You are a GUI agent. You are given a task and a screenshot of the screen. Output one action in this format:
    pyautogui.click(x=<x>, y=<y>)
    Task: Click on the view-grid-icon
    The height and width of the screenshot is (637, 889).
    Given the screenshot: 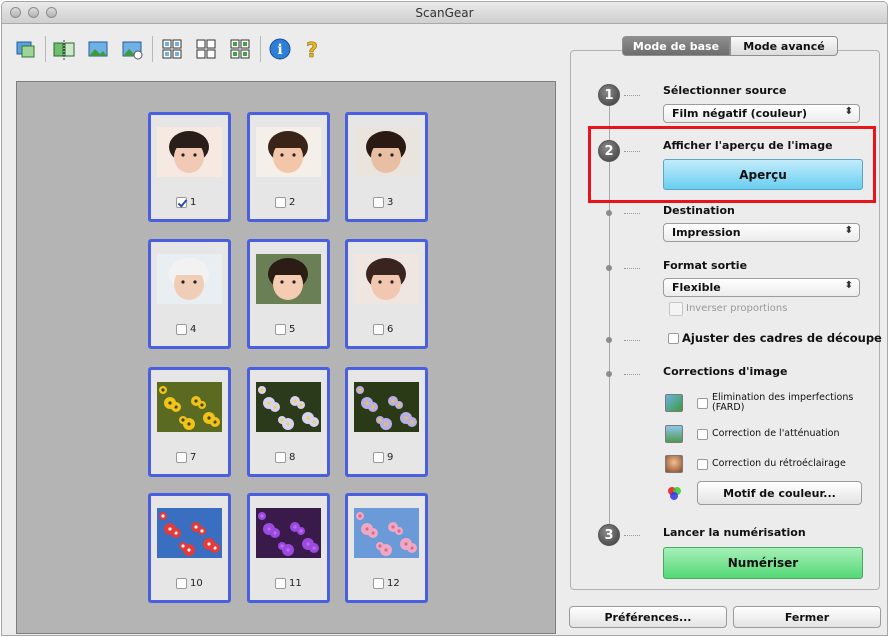 What is the action you would take?
    pyautogui.click(x=206, y=49)
    